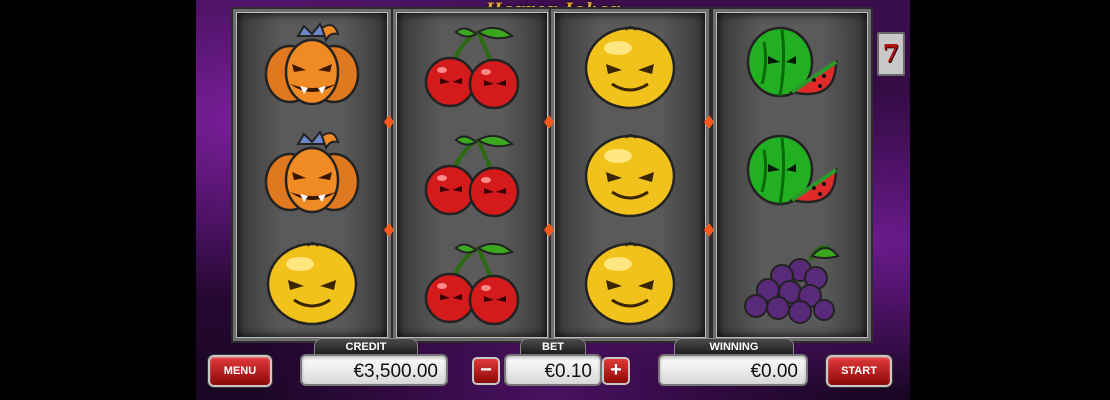 The width and height of the screenshot is (1110, 400). I want to click on start-button: START, so click(859, 371).